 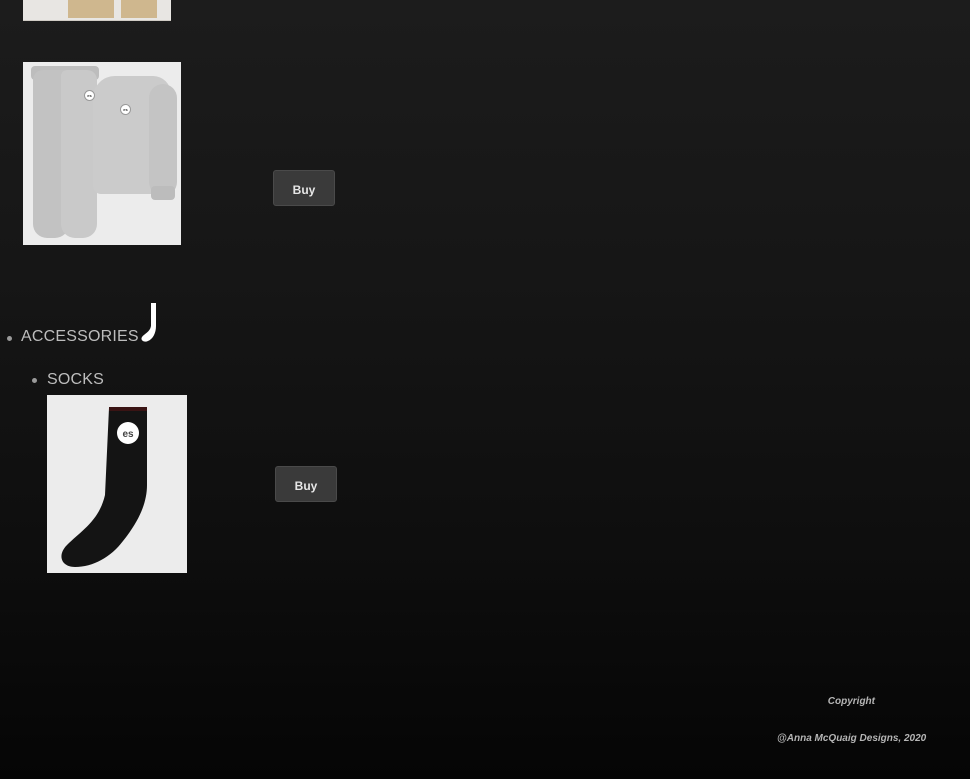 I want to click on product-image-sweatsuit: es es, so click(x=102, y=153).